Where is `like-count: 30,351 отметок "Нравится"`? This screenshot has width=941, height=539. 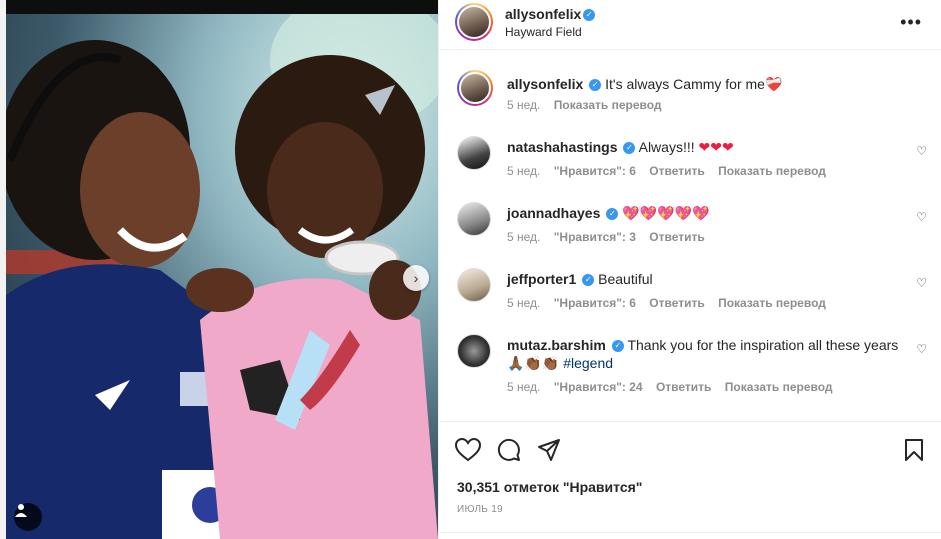
like-count: 30,351 отметок "Нравится" is located at coordinates (549, 487).